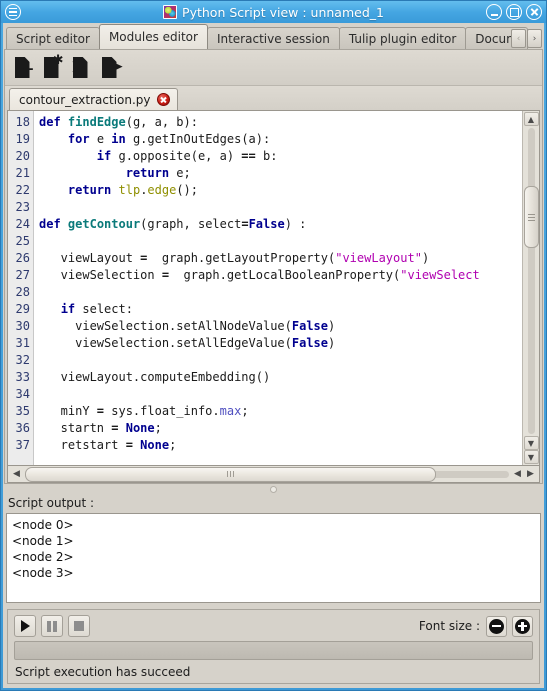 The image size is (547, 691). I want to click on line-number: 28, so click(22, 292).